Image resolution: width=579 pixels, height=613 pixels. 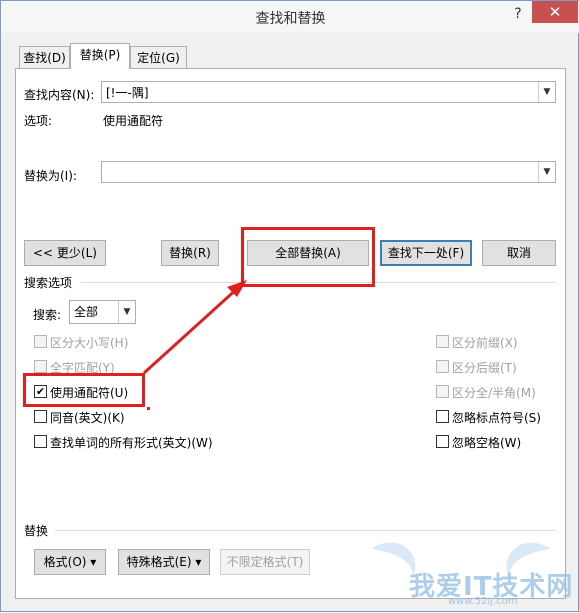 I want to click on tab-replace: 替换(P), so click(x=100, y=56).